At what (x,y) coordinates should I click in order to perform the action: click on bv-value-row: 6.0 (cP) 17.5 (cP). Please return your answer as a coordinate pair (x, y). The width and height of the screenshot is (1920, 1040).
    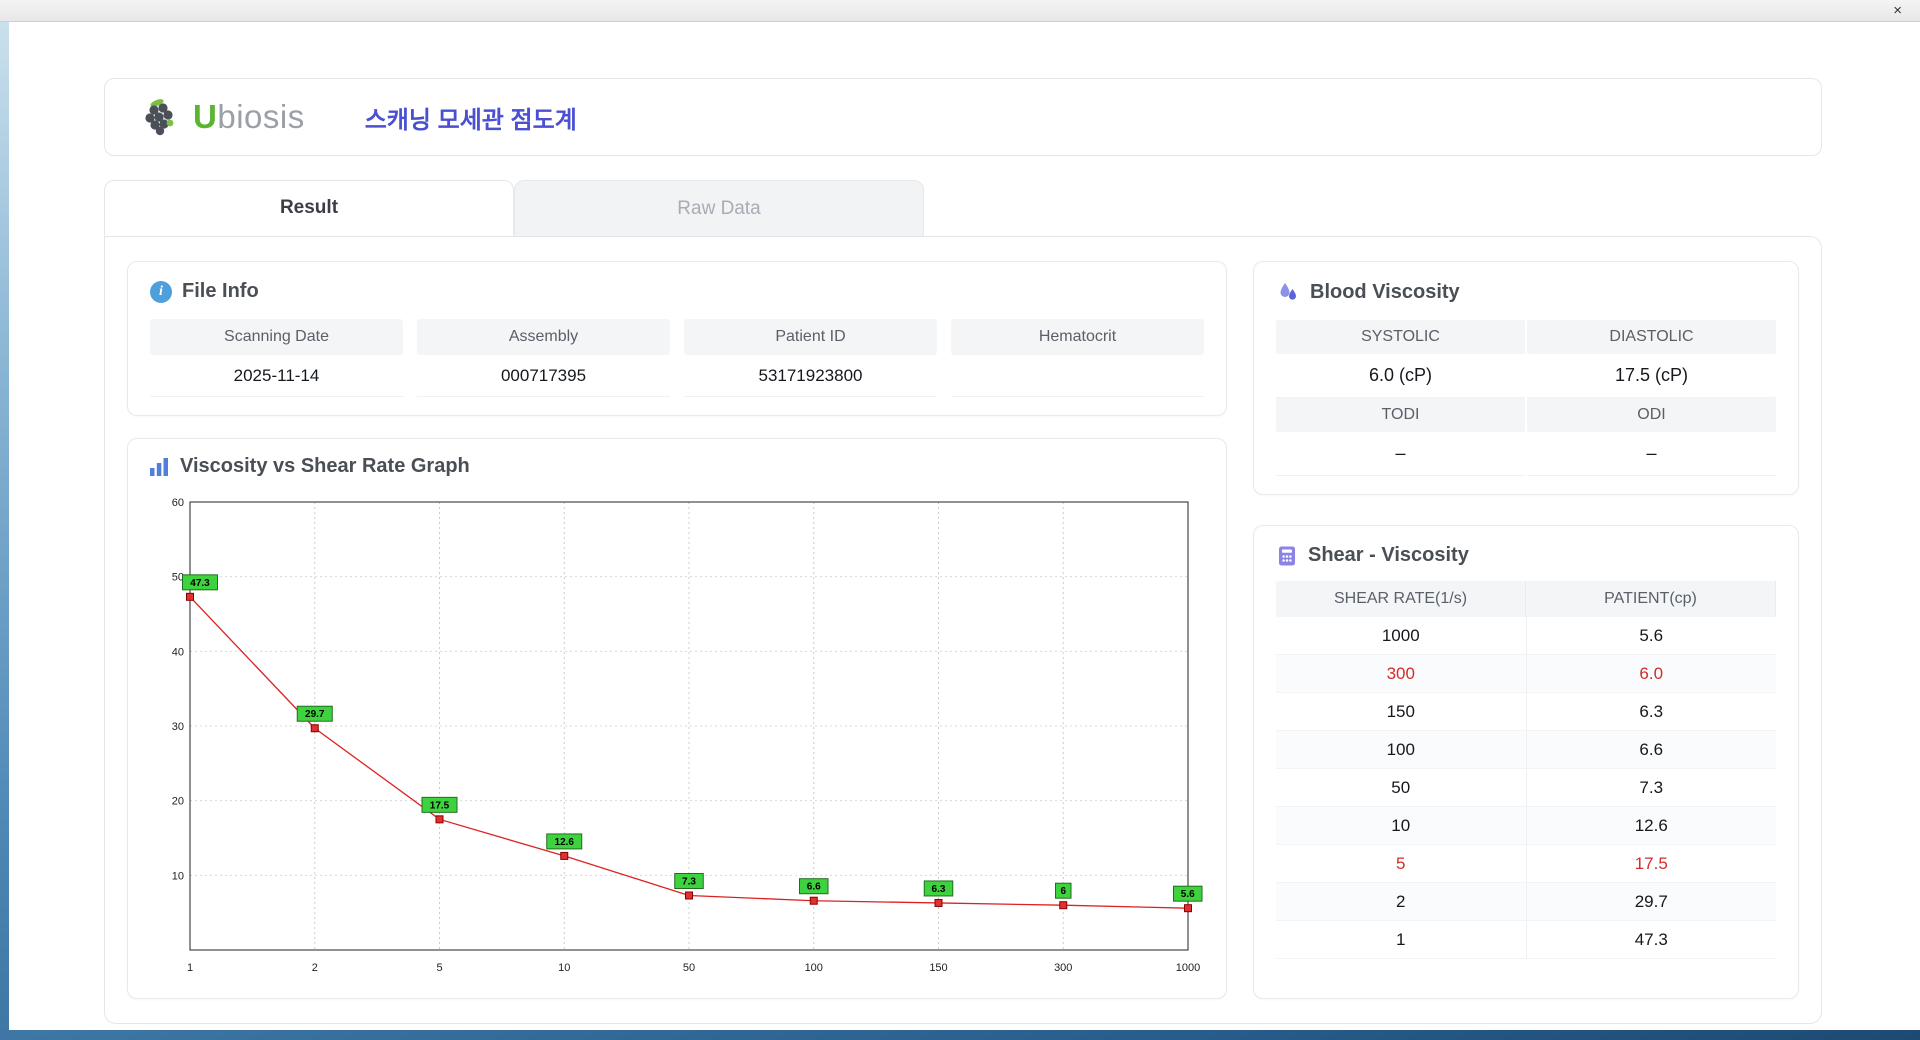
    Looking at the image, I should click on (1526, 376).